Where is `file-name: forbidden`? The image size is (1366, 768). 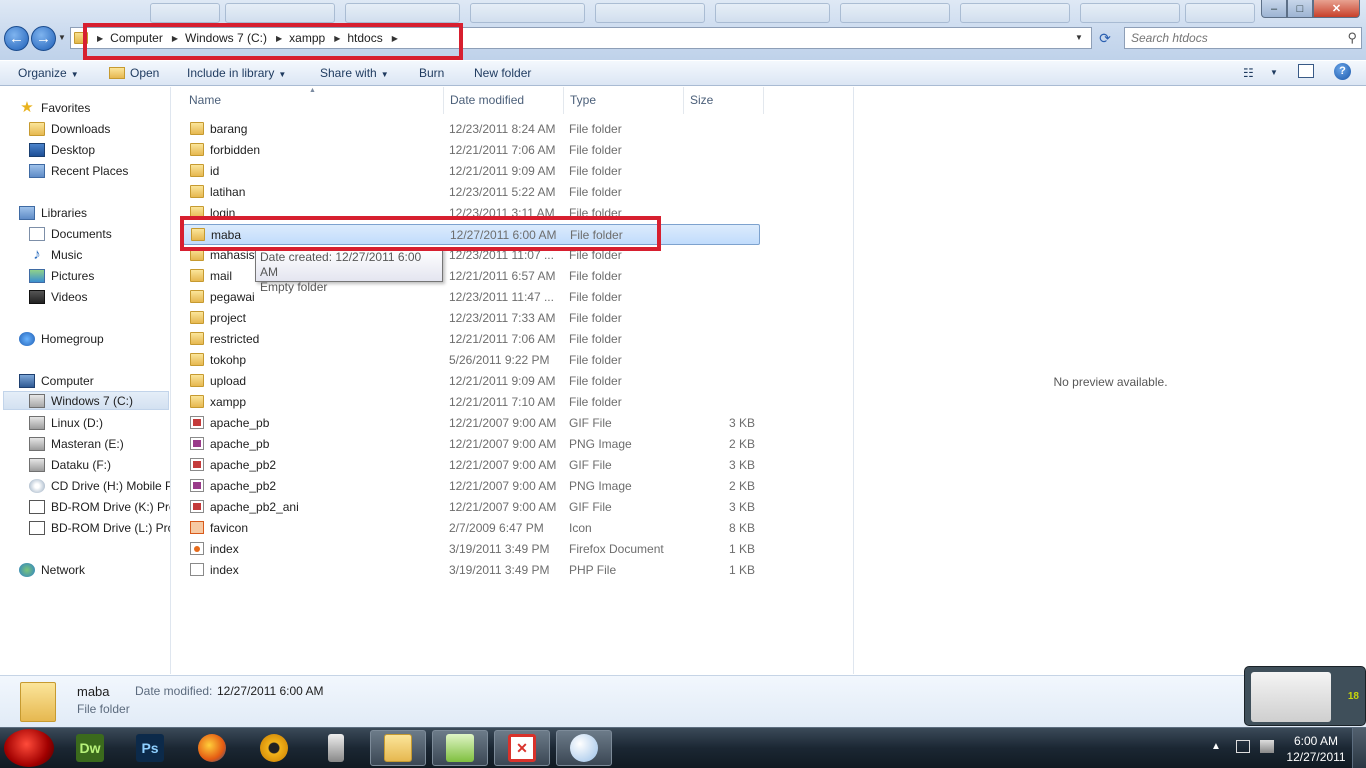
file-name: forbidden is located at coordinates (235, 150).